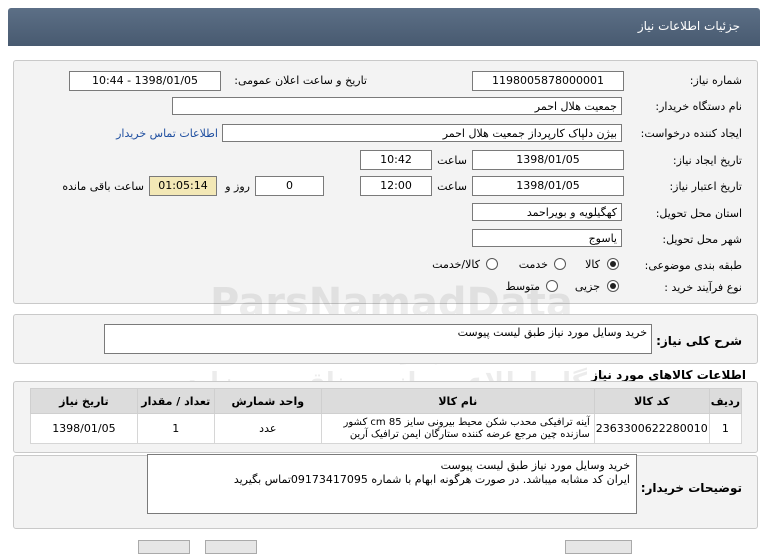 This screenshot has height=554, width=770. Describe the element at coordinates (457, 401) in the screenshot. I see `col-name: نام کالا` at that location.